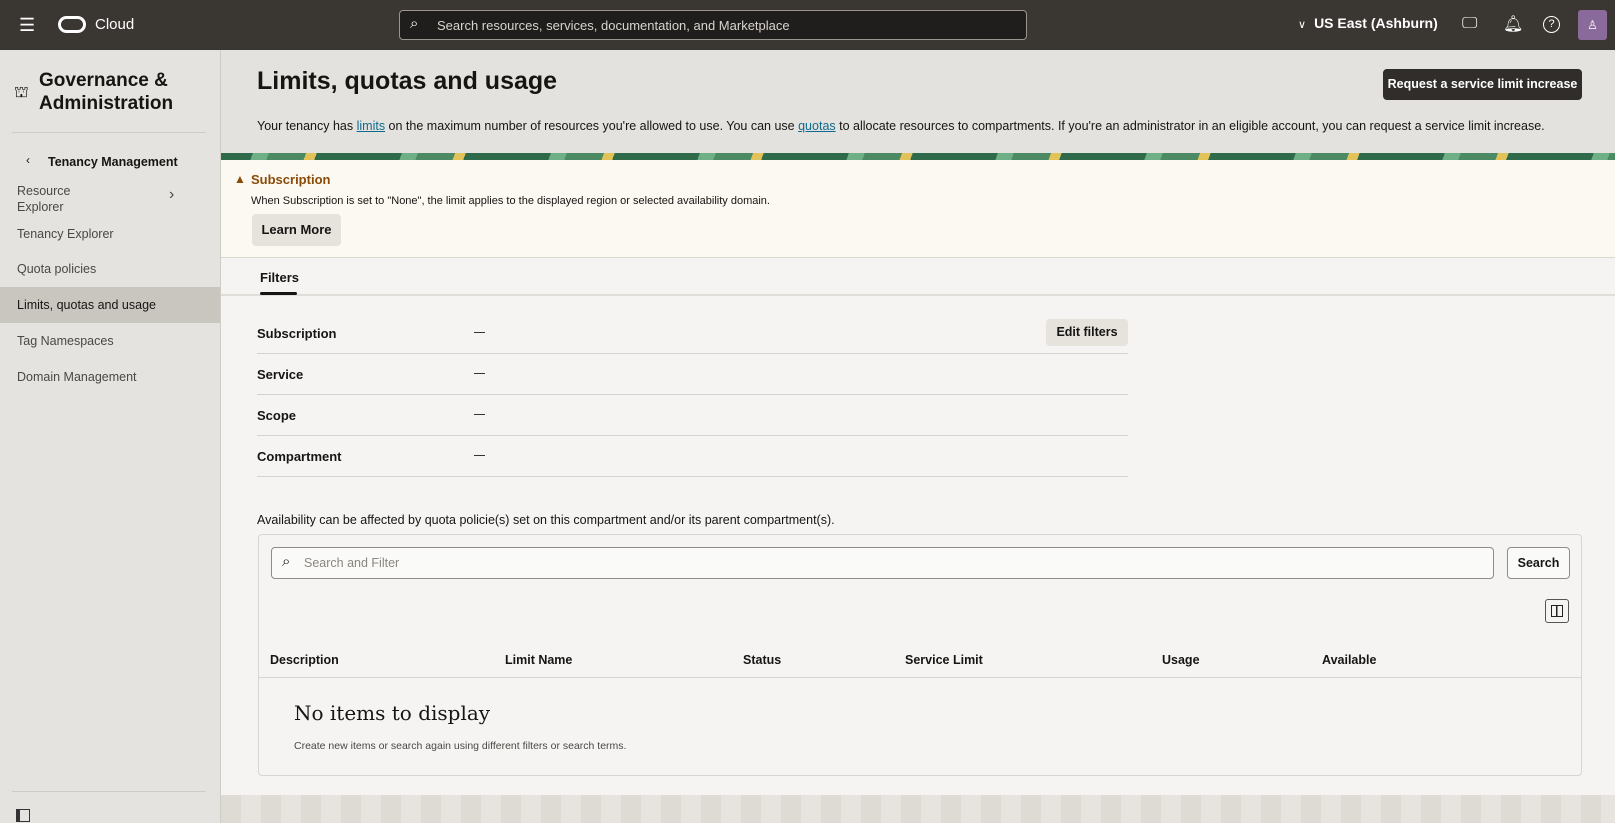 This screenshot has width=1615, height=823. I want to click on chevron-down-icon: ∨, so click(1302, 25).